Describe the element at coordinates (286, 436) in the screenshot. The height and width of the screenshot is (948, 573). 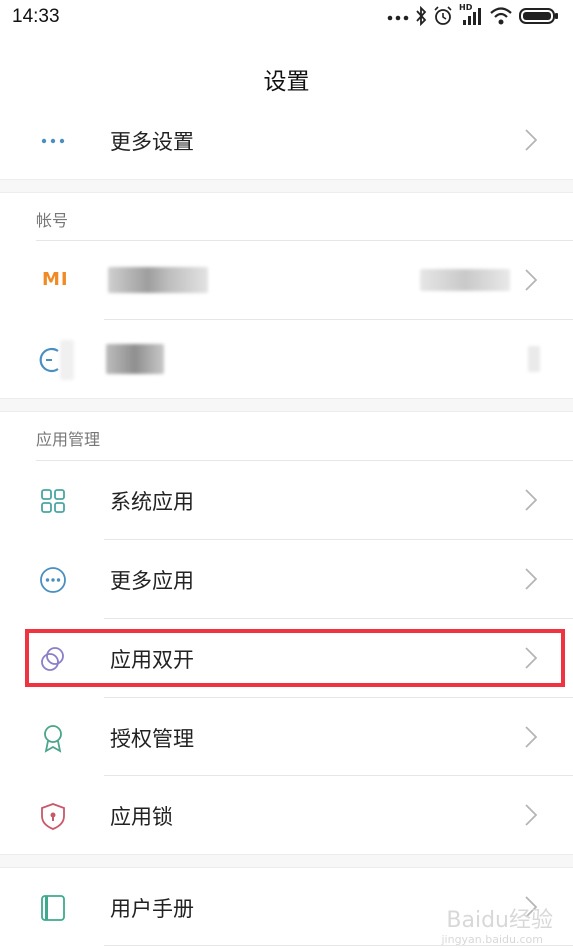
I see `app-section-header: 应用管理` at that location.